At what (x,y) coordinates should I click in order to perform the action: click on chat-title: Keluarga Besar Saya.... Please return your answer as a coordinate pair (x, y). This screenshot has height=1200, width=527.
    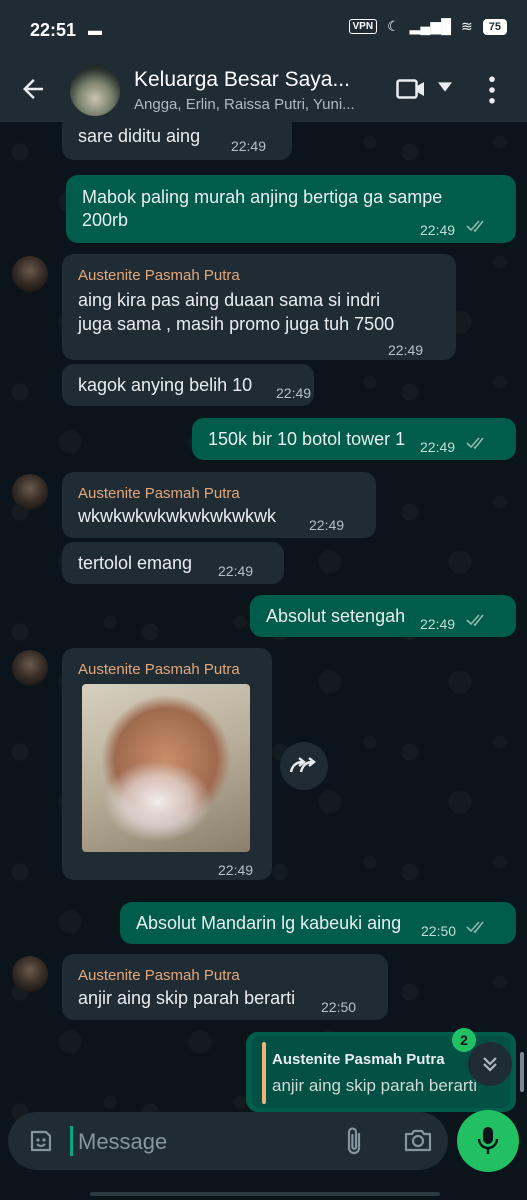
    Looking at the image, I should click on (242, 80).